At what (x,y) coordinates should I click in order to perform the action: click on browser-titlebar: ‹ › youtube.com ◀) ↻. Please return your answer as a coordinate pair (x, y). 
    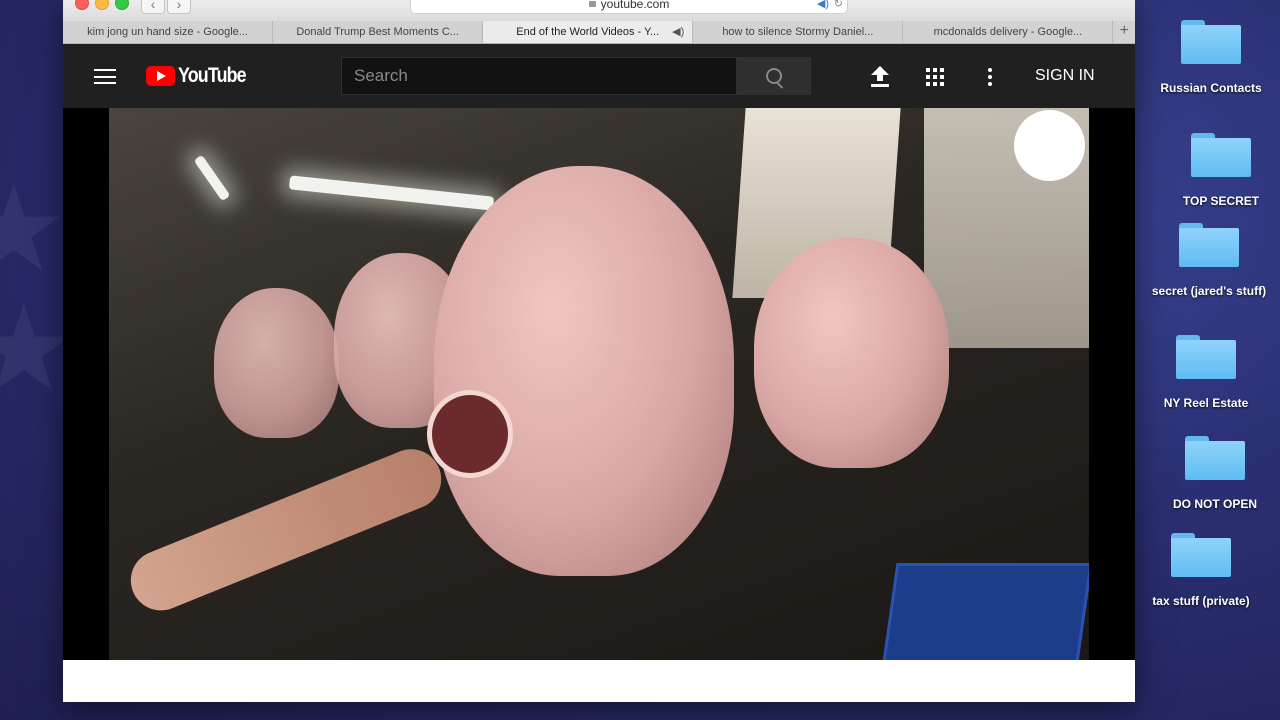
    Looking at the image, I should click on (599, 11).